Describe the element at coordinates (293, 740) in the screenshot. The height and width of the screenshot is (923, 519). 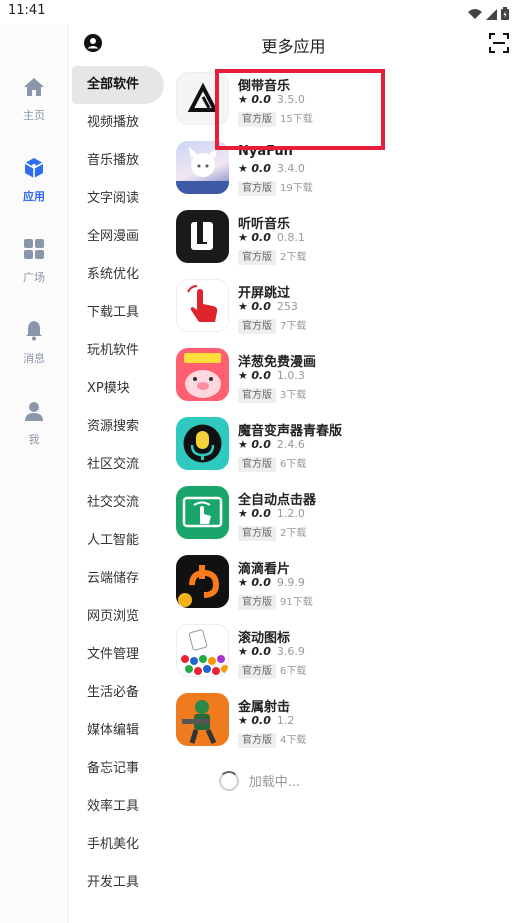
I see `app-downloads: 4下载` at that location.